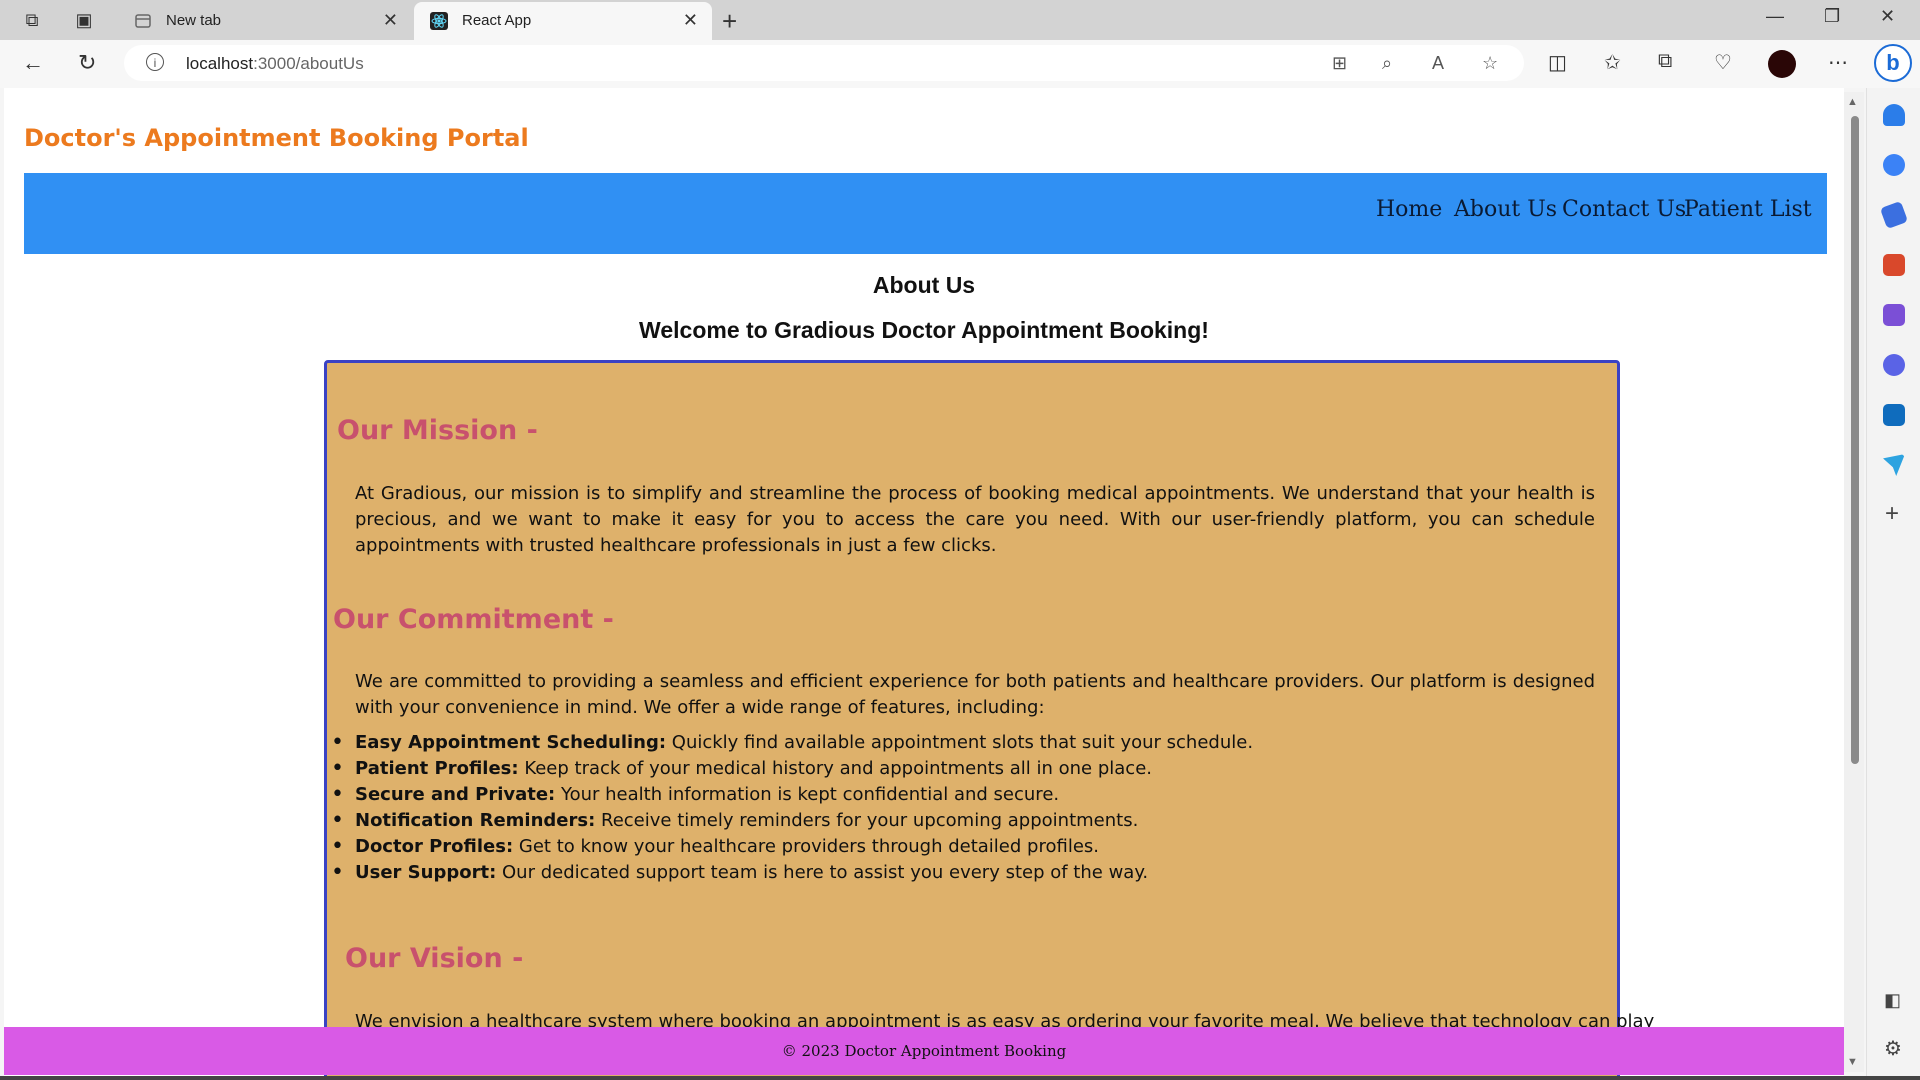  I want to click on zoom-icon: ⌕, so click(1387, 63).